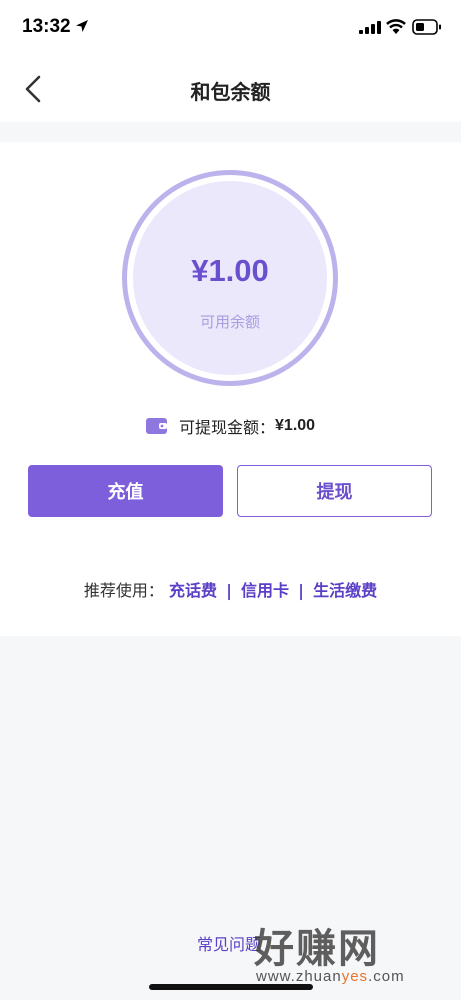 Image resolution: width=461 pixels, height=1000 pixels. I want to click on withdrawable-row: 可提现金额：¥1.00, so click(230, 426).